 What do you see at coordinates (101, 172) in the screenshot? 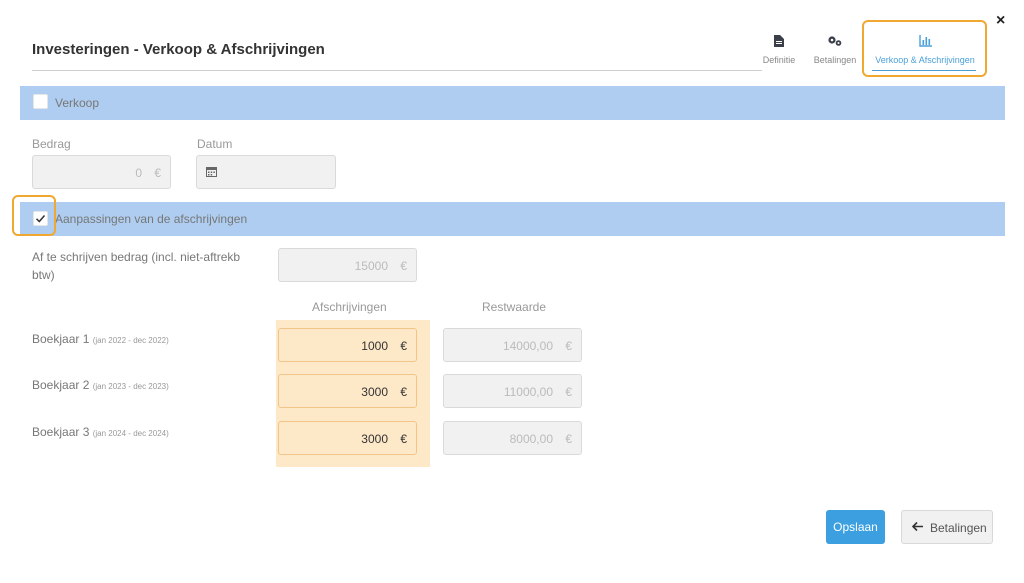
I see `bedrag-field: 0 €` at bounding box center [101, 172].